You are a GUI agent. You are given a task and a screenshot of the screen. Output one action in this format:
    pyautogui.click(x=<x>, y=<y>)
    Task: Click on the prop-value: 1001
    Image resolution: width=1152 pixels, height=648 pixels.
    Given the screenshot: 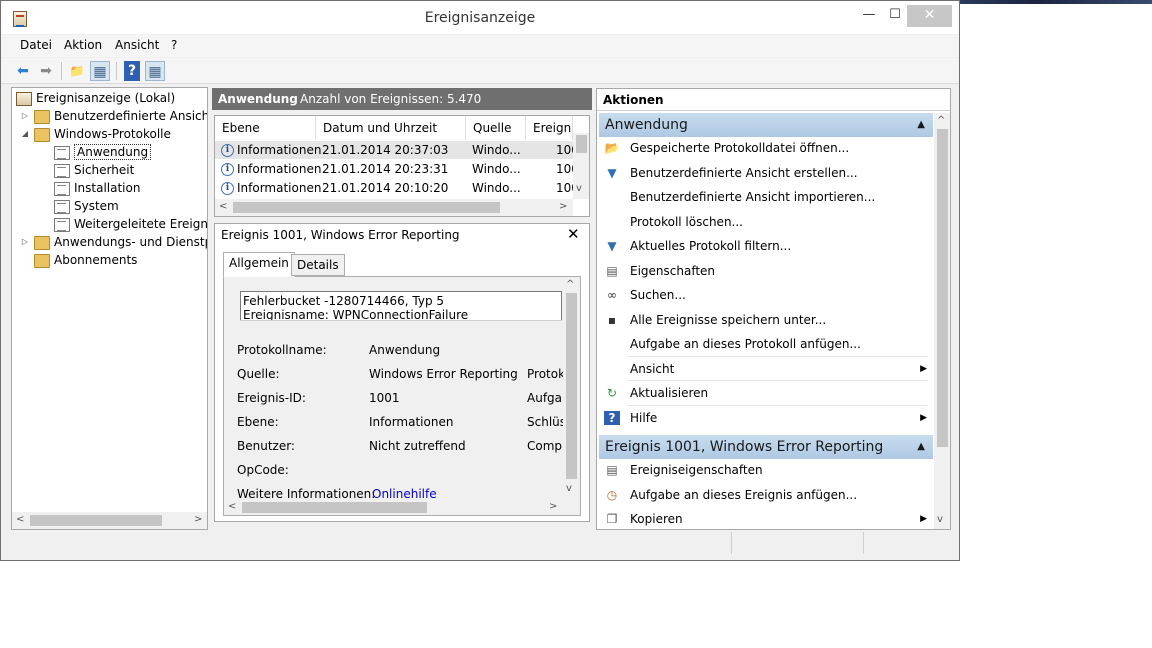 What is the action you would take?
    pyautogui.click(x=384, y=398)
    